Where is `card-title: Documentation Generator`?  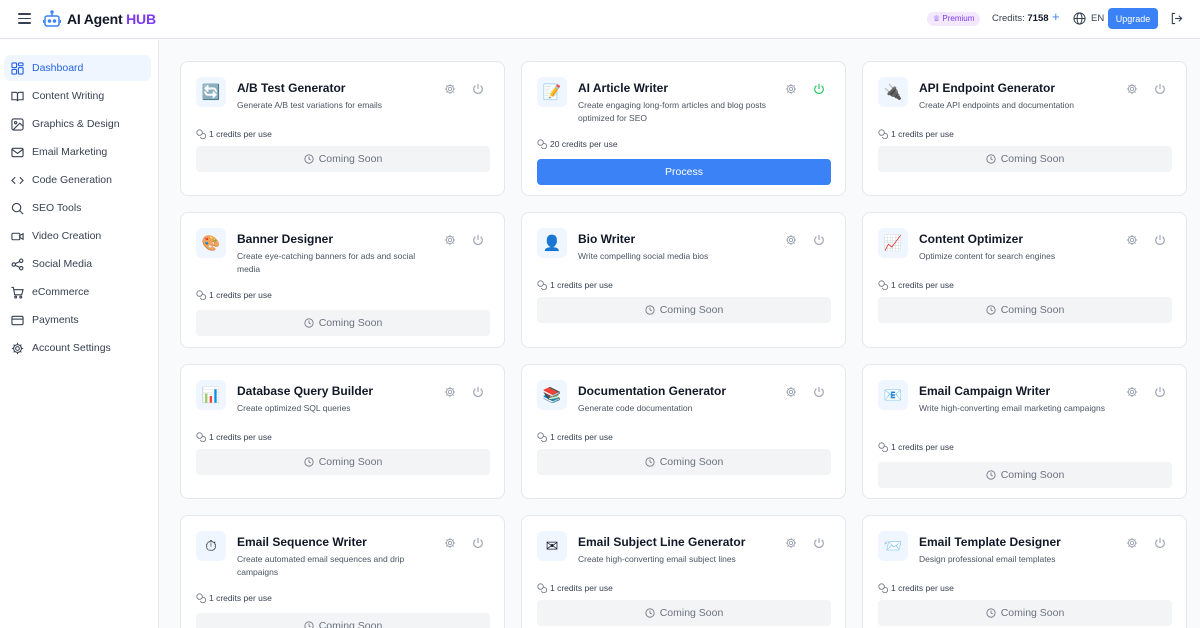 card-title: Documentation Generator is located at coordinates (652, 391).